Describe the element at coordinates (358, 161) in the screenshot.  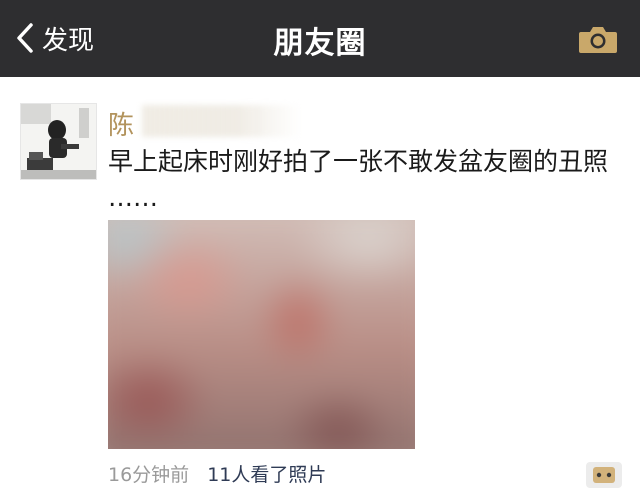
I see `post-text-line: 早上起床时刚好拍了一张不敢发盆友圈的丑照` at that location.